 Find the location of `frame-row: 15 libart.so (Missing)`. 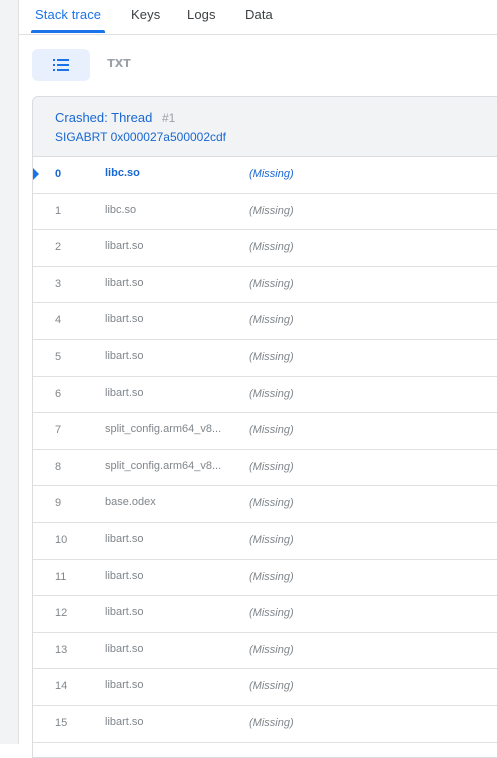

frame-row: 15 libart.so (Missing) is located at coordinates (265, 724).